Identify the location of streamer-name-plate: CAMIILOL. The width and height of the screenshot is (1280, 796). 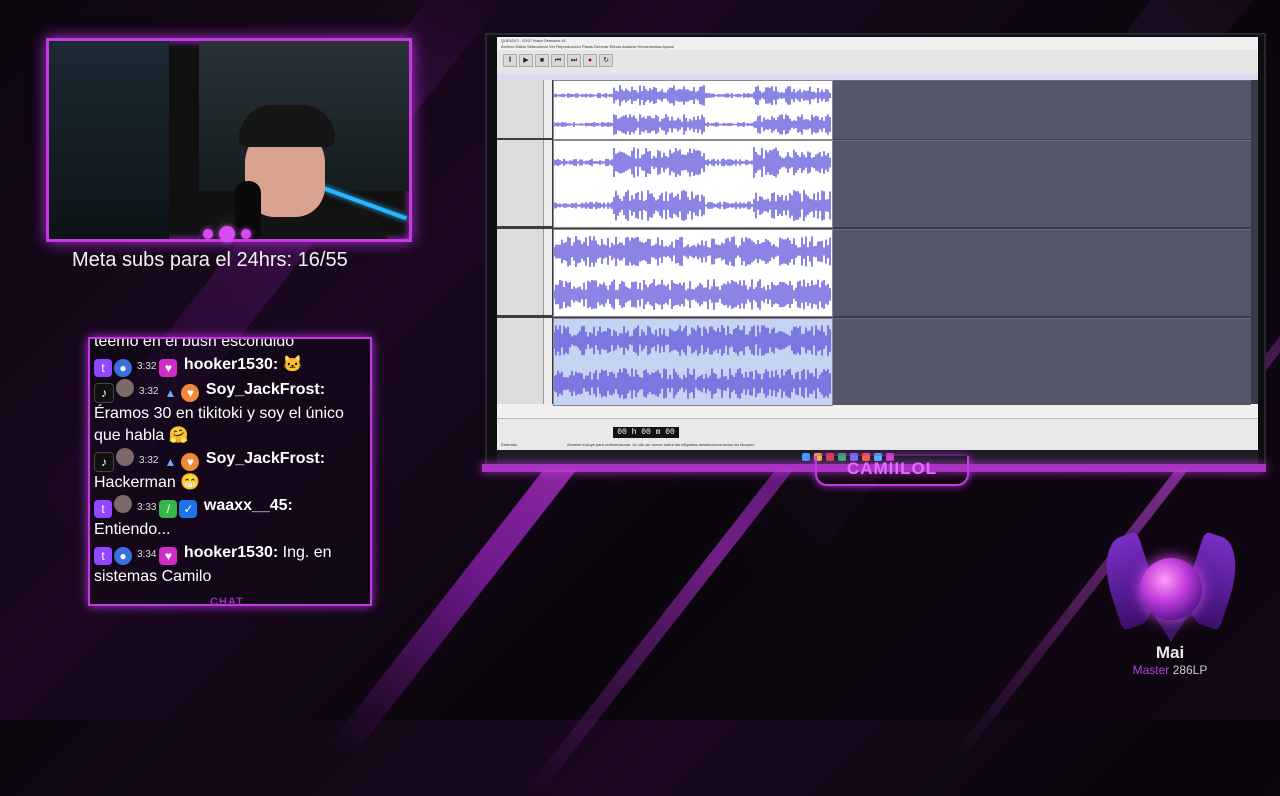
(892, 471).